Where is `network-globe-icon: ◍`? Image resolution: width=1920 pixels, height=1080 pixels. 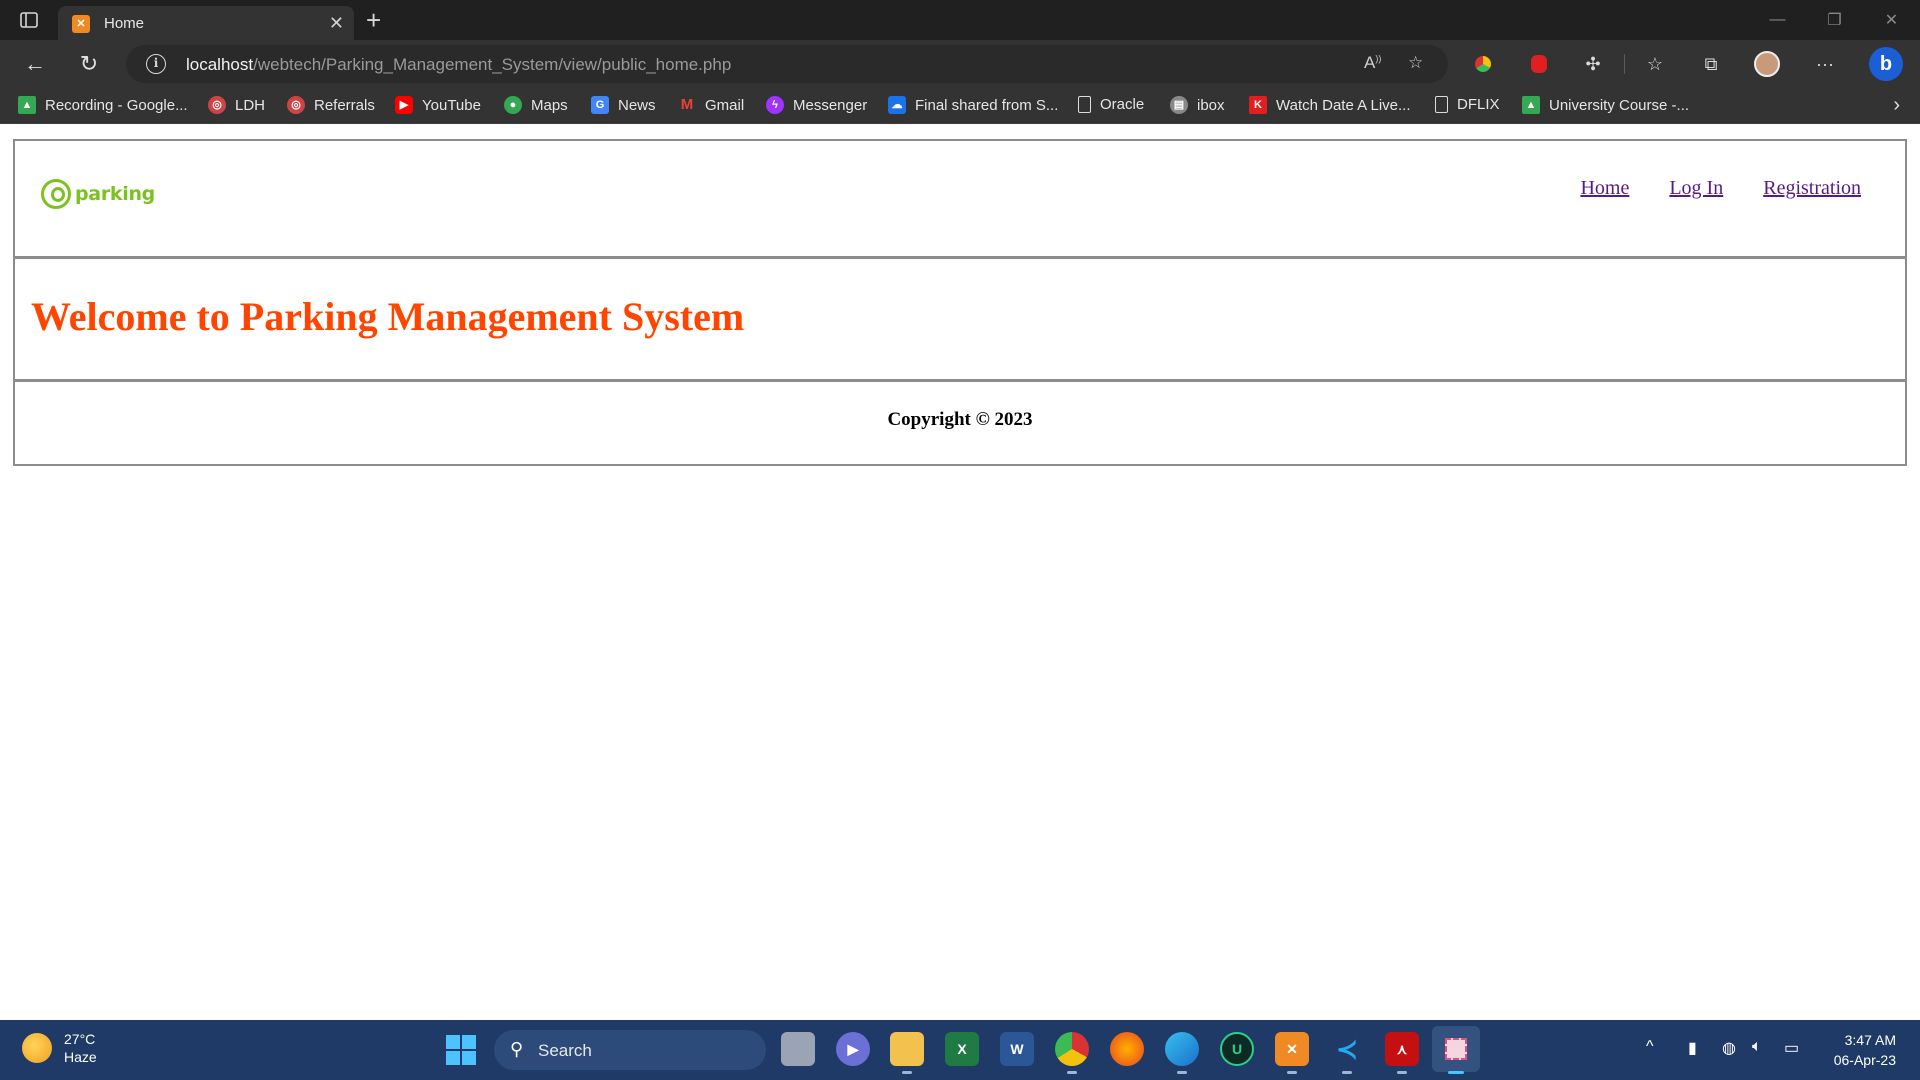 network-globe-icon: ◍ is located at coordinates (1729, 1048).